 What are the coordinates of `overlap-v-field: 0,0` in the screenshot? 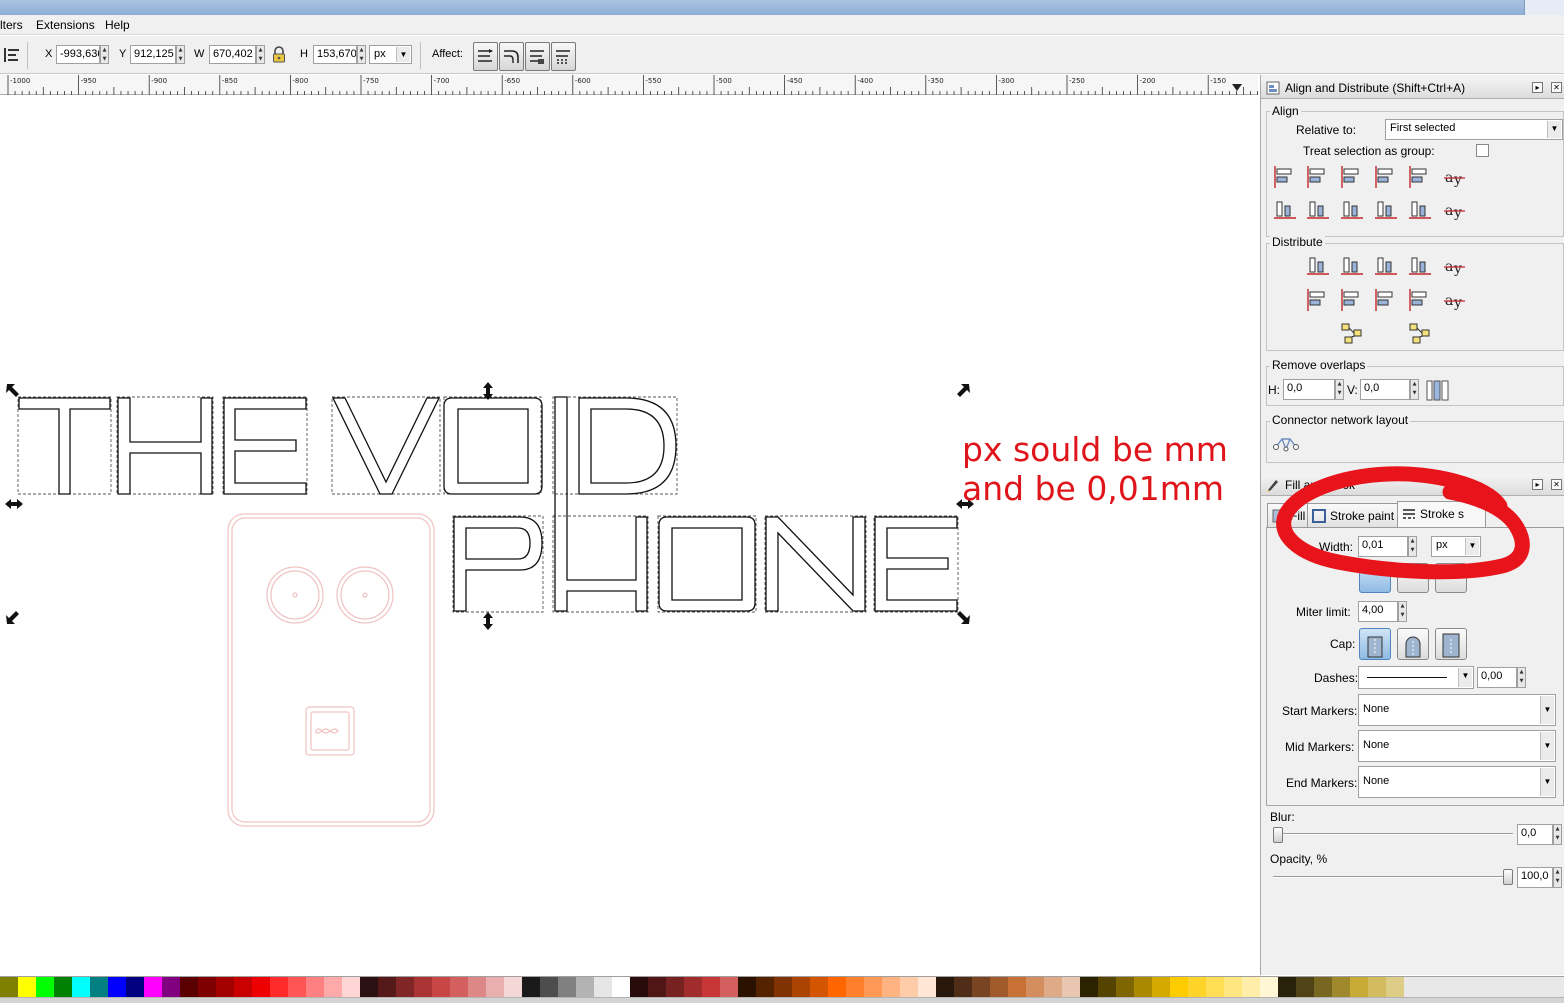 It's located at (1385, 389).